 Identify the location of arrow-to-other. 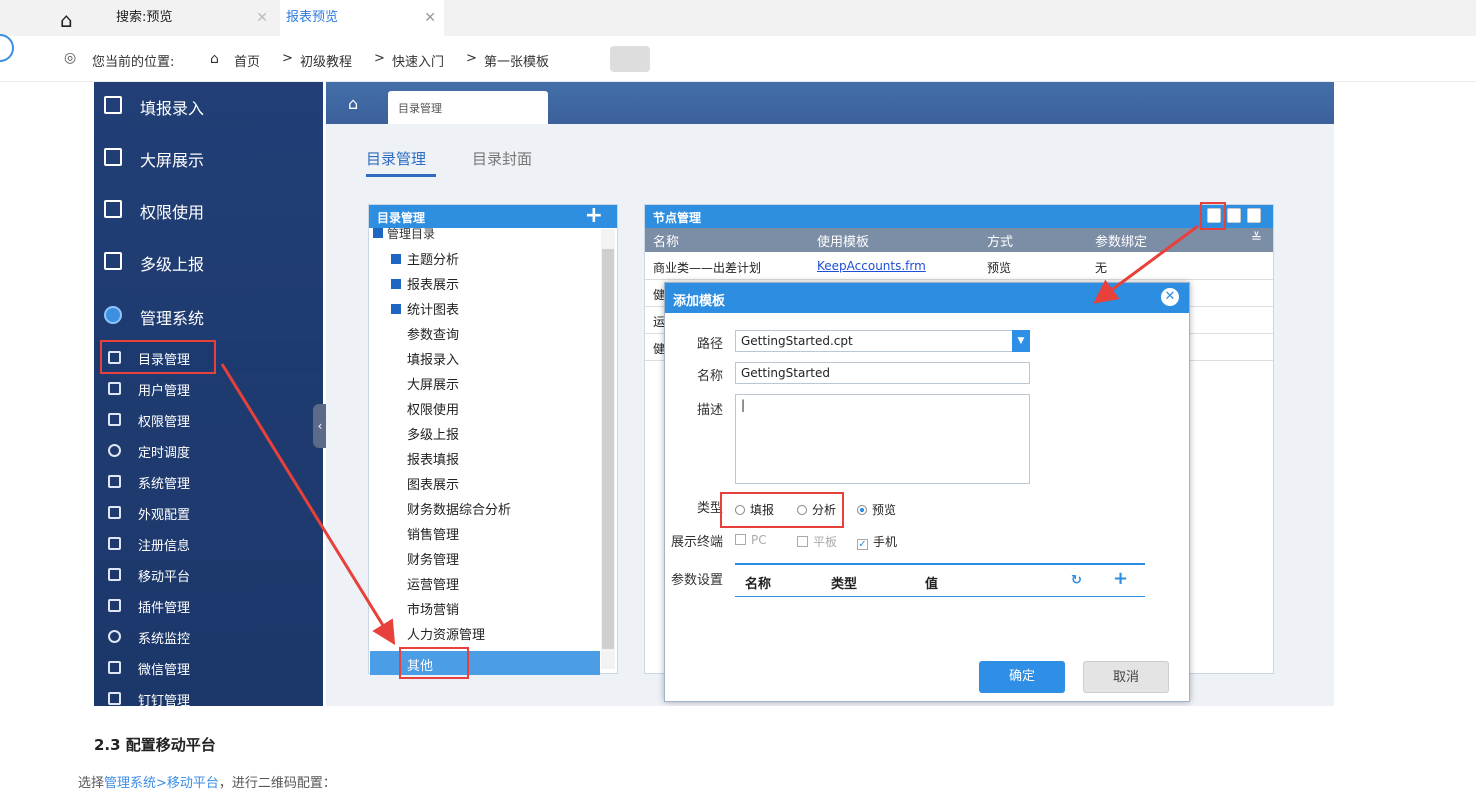
(308, 504).